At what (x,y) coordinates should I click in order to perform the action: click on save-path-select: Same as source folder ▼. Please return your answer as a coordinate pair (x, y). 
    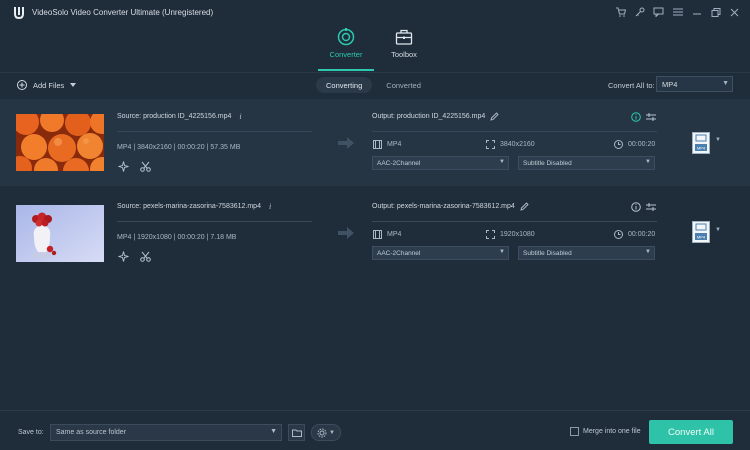
    Looking at the image, I should click on (182, 432).